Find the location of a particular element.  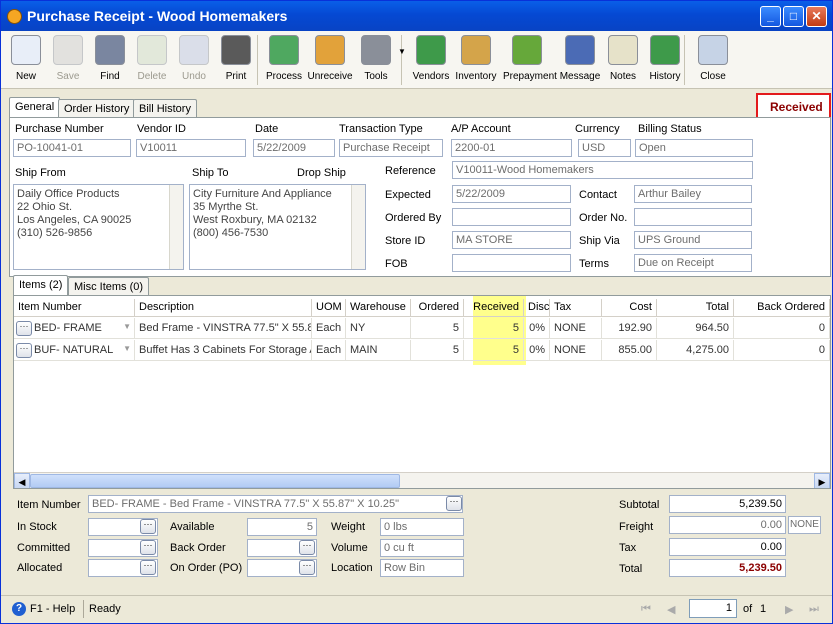

toolbar-message-button: Message is located at coordinates (580, 61).